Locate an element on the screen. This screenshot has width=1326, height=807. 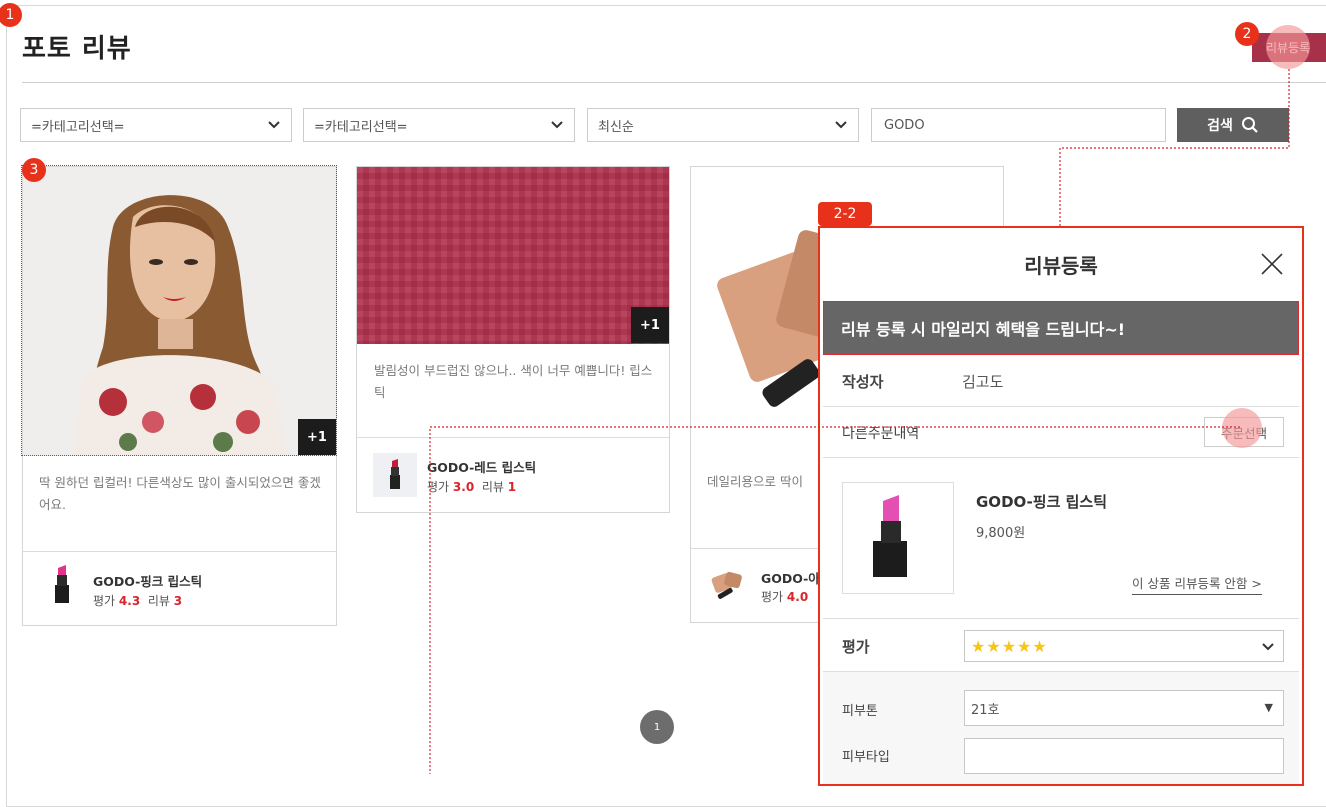
product-rating: 평가 4.0 is located at coordinates (784, 596).